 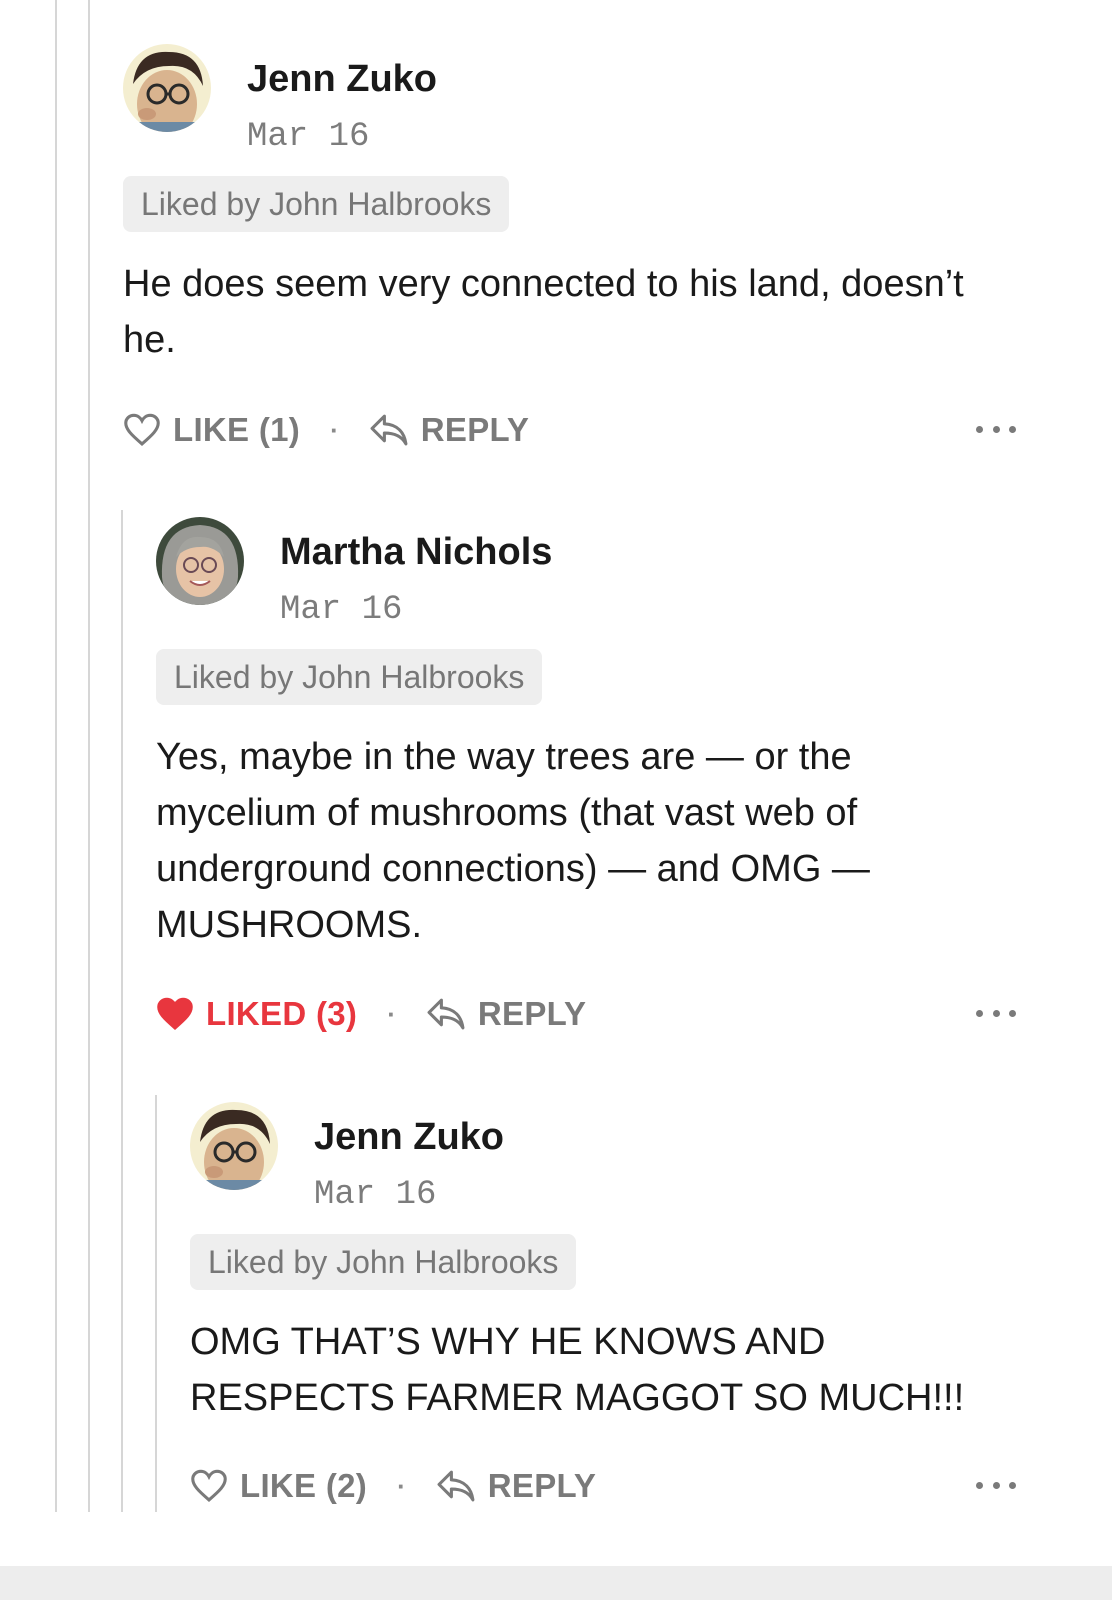 What do you see at coordinates (282, 1013) in the screenshot?
I see `like-label: LIKED (3)` at bounding box center [282, 1013].